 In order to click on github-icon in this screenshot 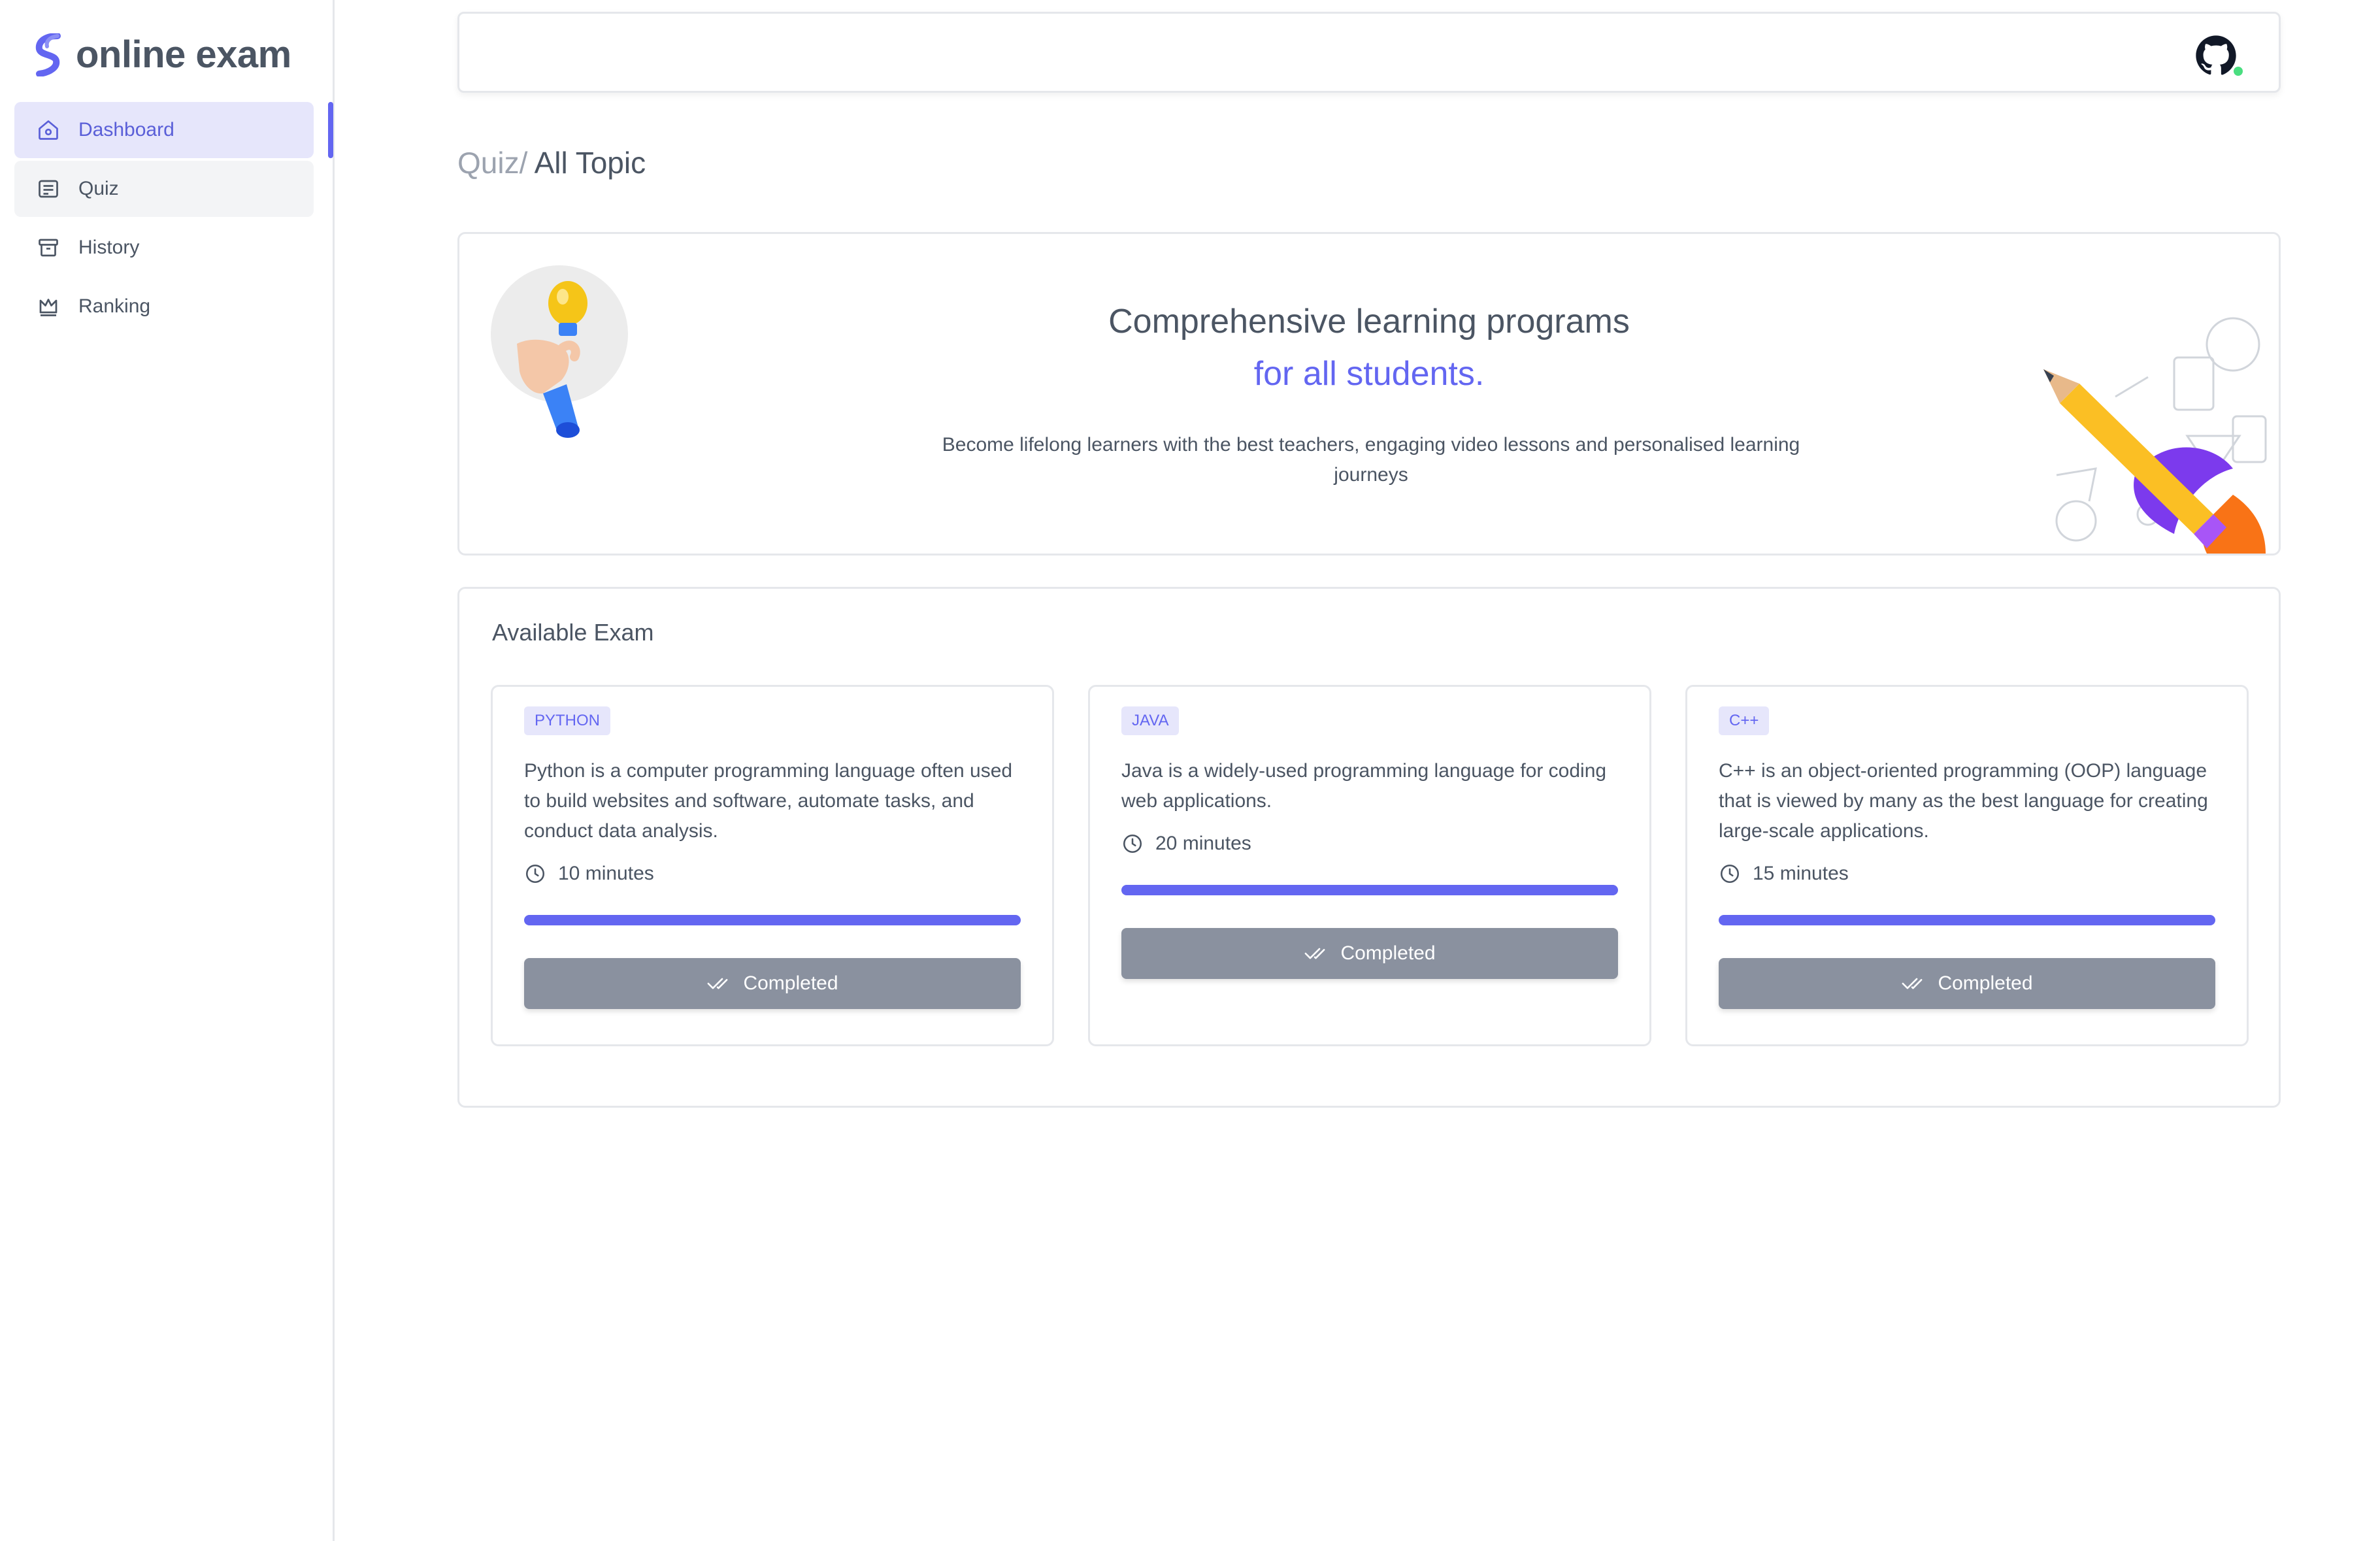, I will do `click(2216, 55)`.